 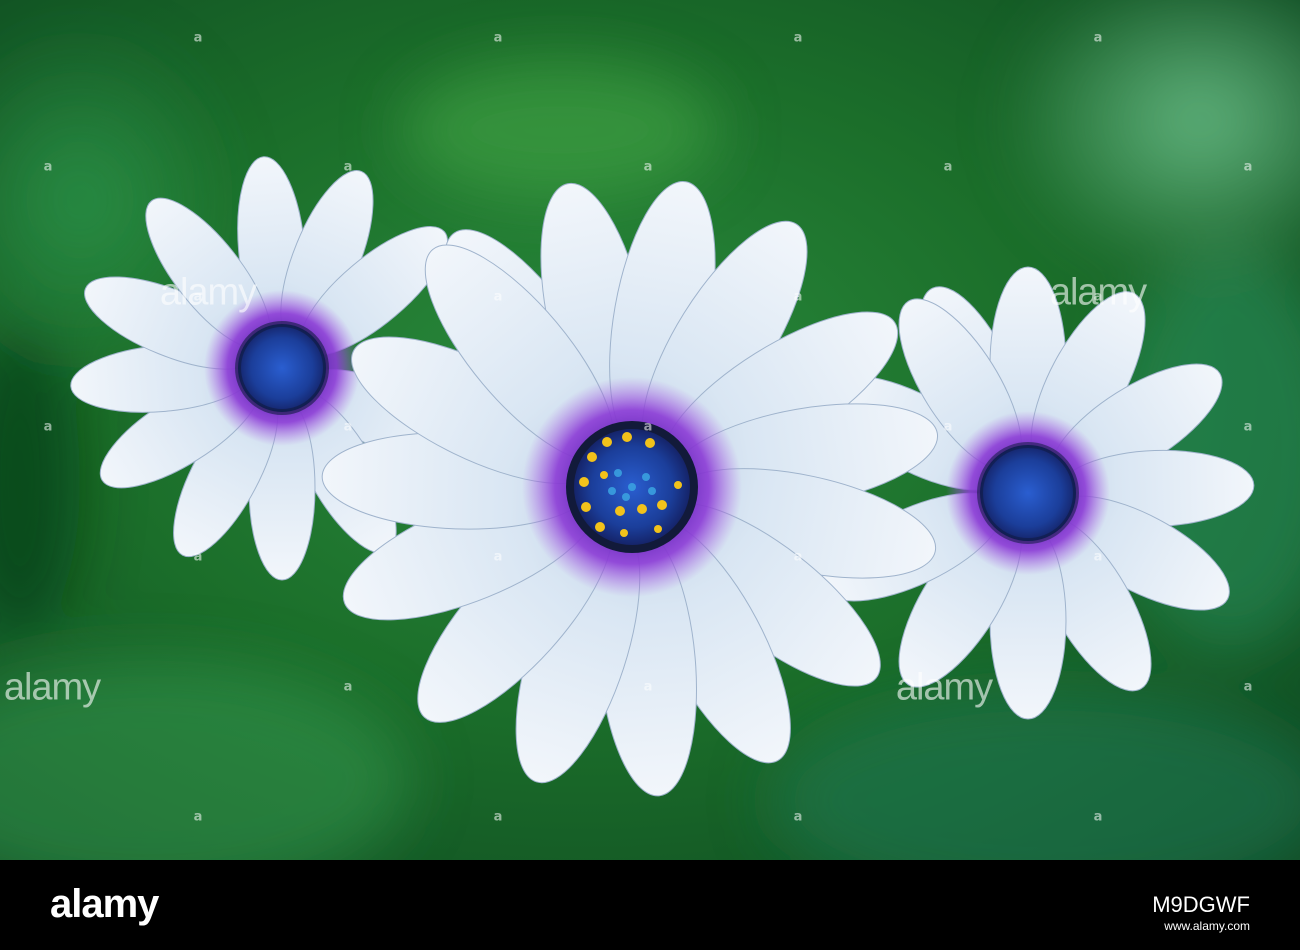 What do you see at coordinates (650, 905) in the screenshot?
I see `footer-bar: alamy M9DGWF www.alamy.com` at bounding box center [650, 905].